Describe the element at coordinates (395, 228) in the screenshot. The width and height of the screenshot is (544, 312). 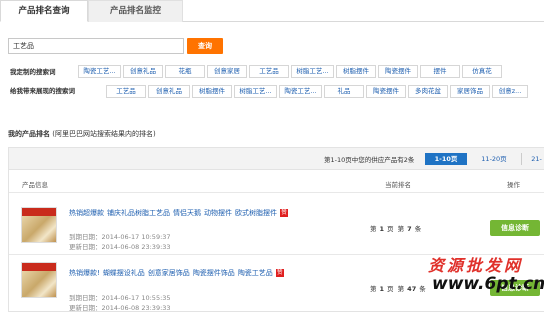
I see `current-rank: 第1页 第7条` at that location.